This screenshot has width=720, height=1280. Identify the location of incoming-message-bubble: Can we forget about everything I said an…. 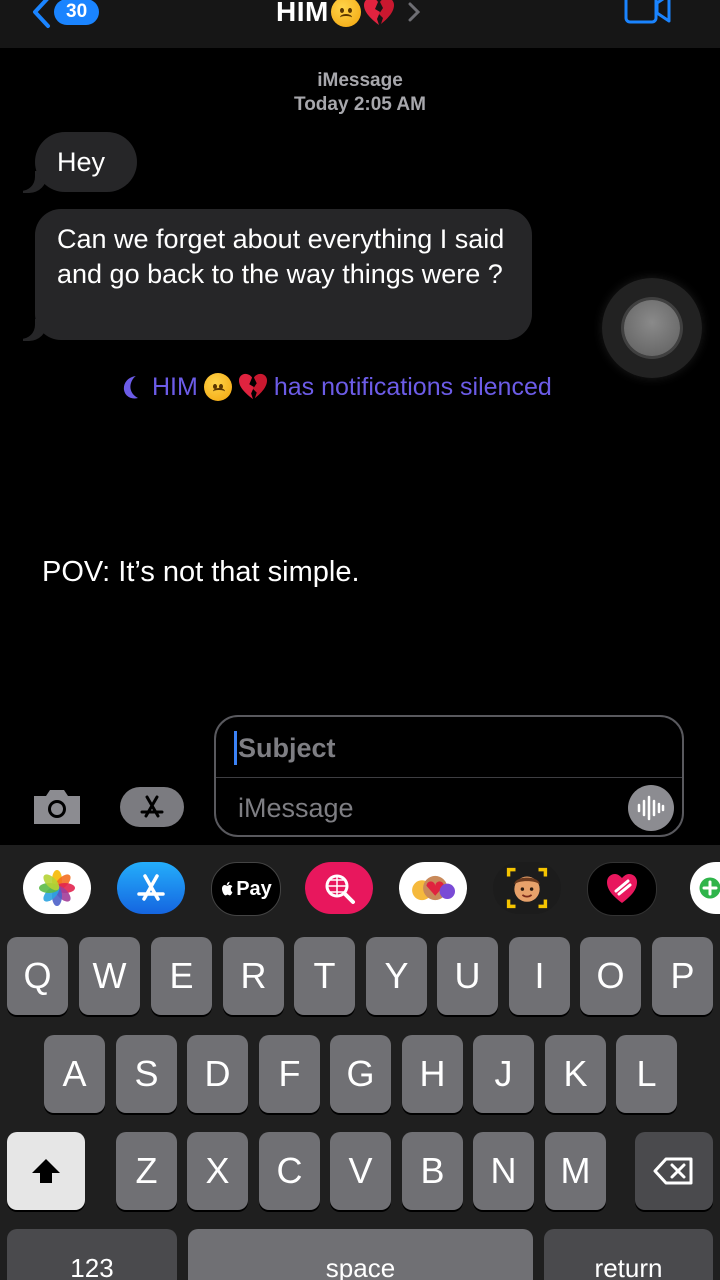
(283, 274).